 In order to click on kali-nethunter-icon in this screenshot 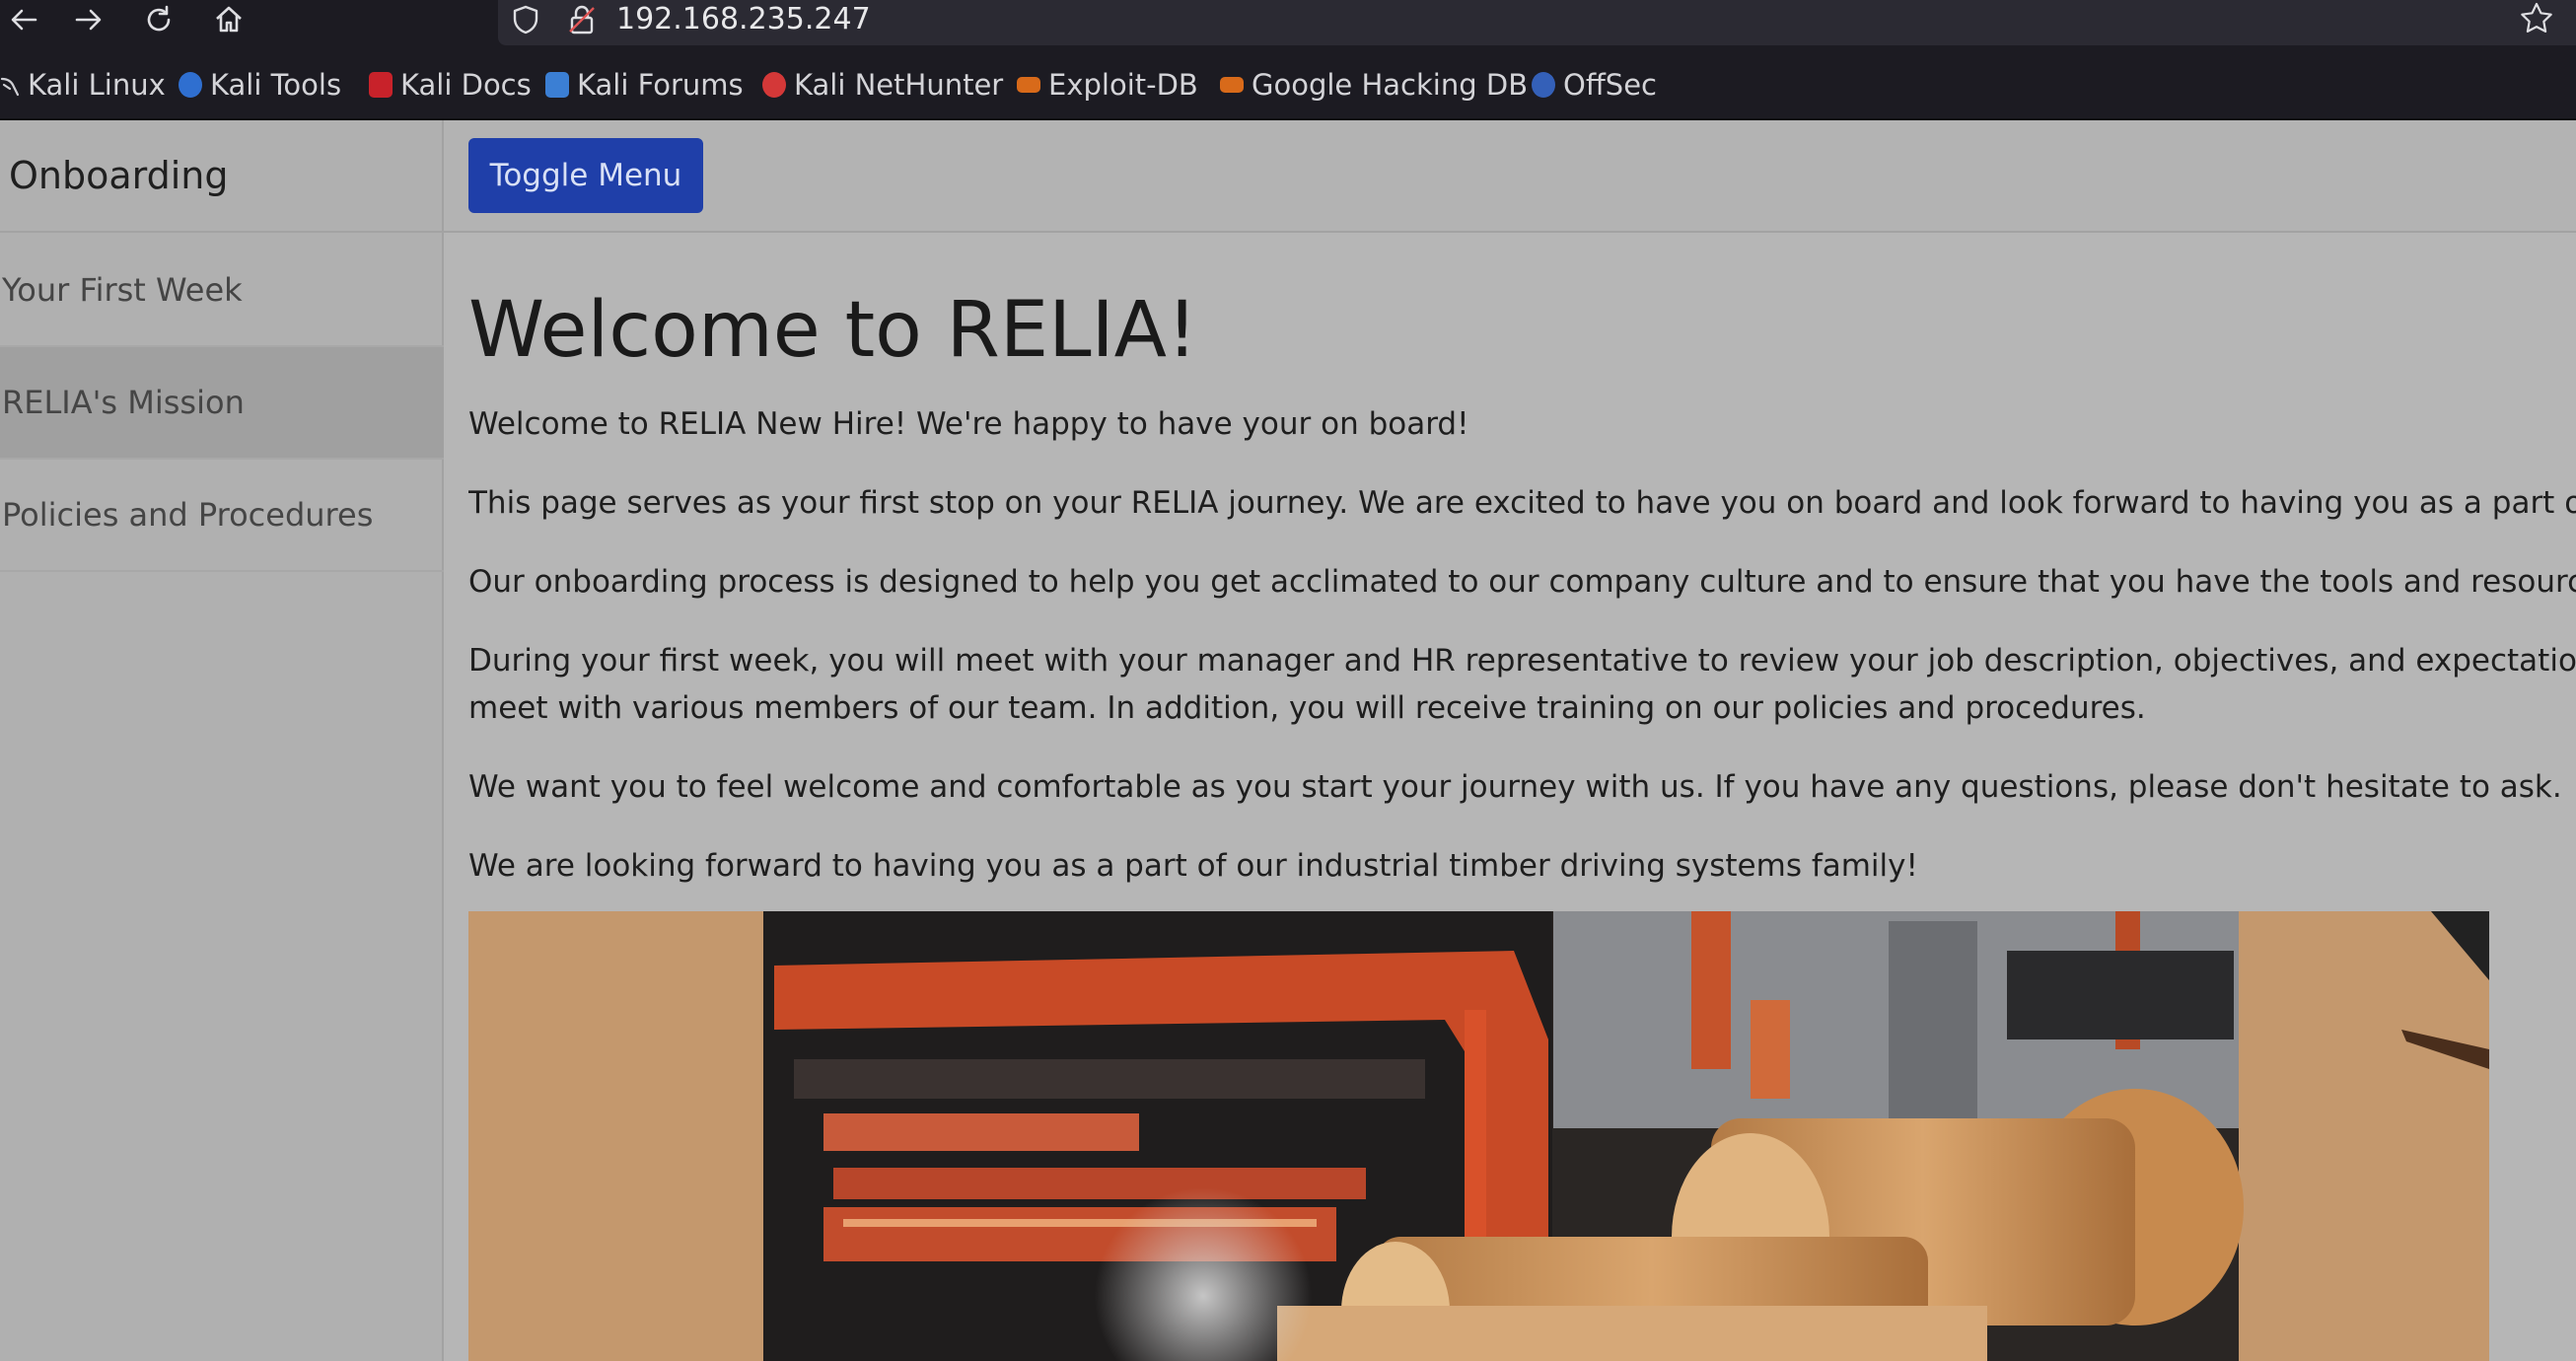, I will do `click(774, 85)`.